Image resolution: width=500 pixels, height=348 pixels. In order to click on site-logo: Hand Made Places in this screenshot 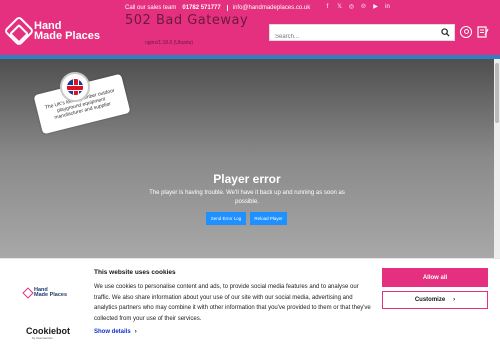, I will do `click(52, 31)`.